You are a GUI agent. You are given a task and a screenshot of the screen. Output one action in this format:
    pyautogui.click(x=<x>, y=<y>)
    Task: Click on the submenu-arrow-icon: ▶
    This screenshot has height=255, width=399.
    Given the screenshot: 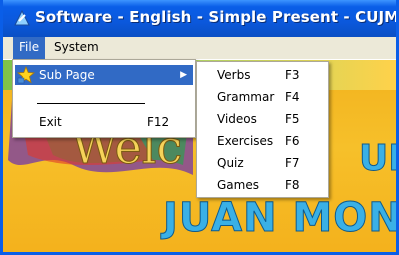 What is the action you would take?
    pyautogui.click(x=183, y=75)
    